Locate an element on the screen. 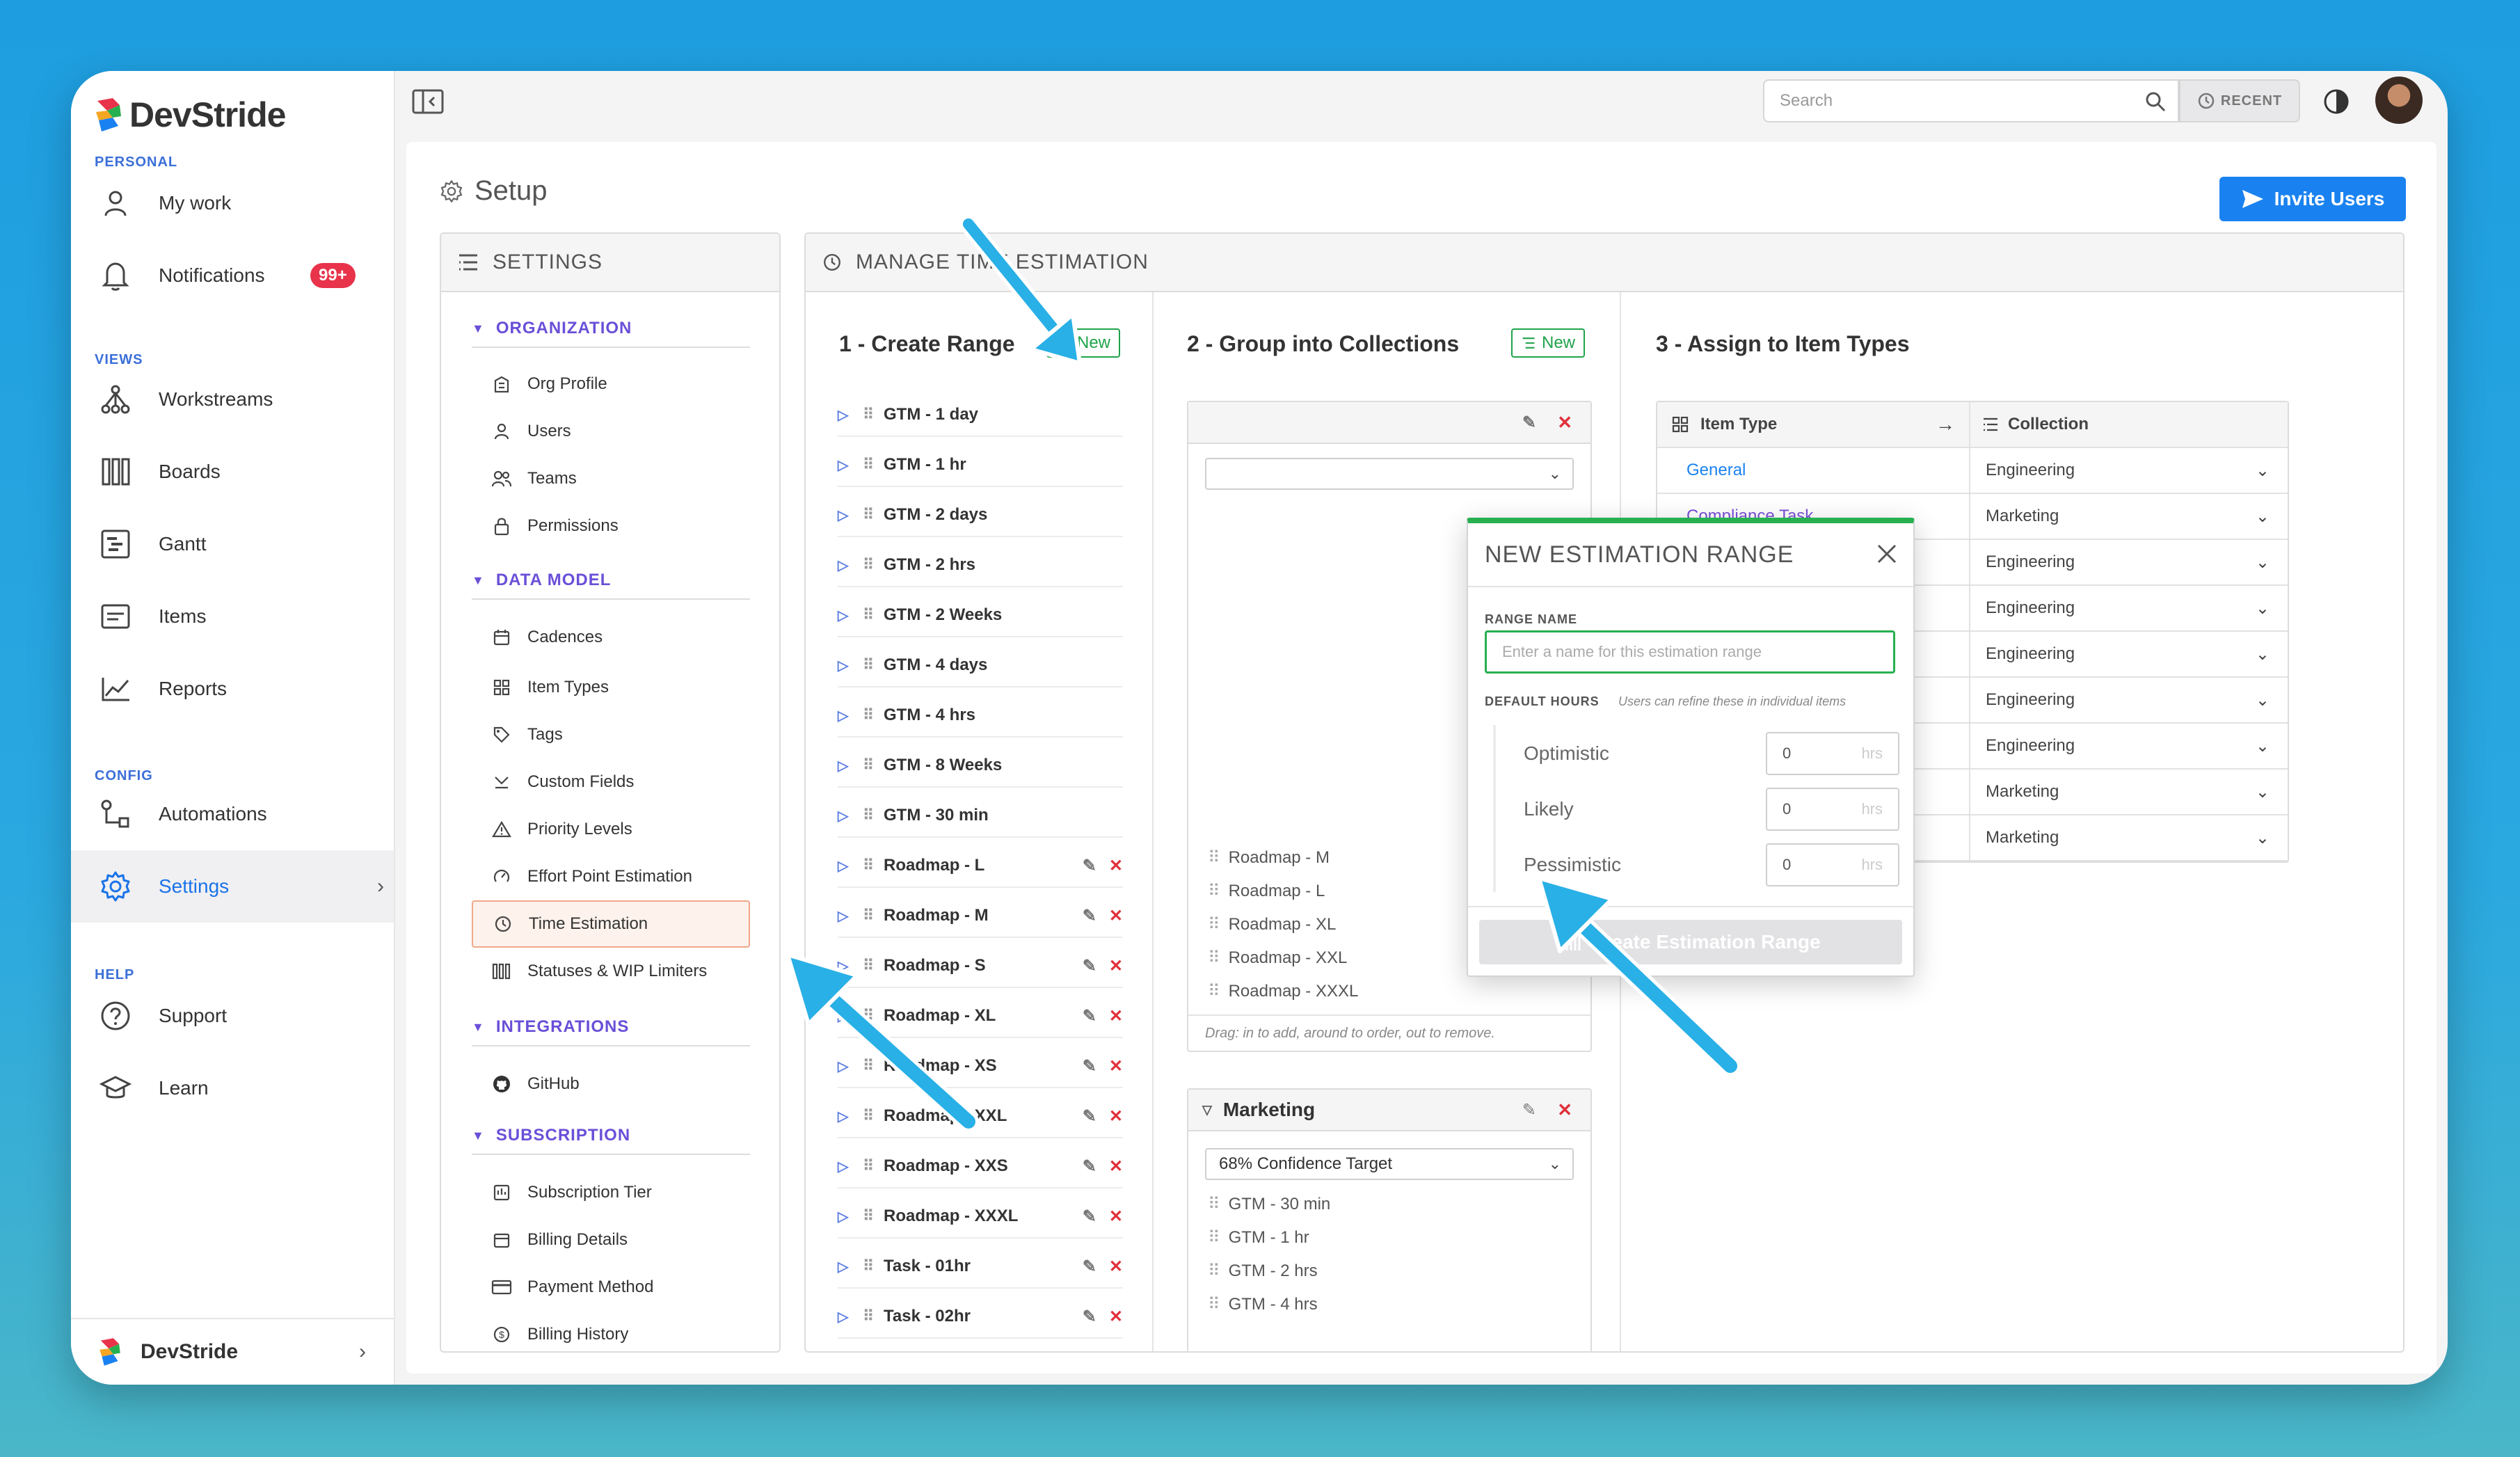 Image resolution: width=2520 pixels, height=1457 pixels. collection-item: ⠿ Roadmap - XL is located at coordinates (1272, 924).